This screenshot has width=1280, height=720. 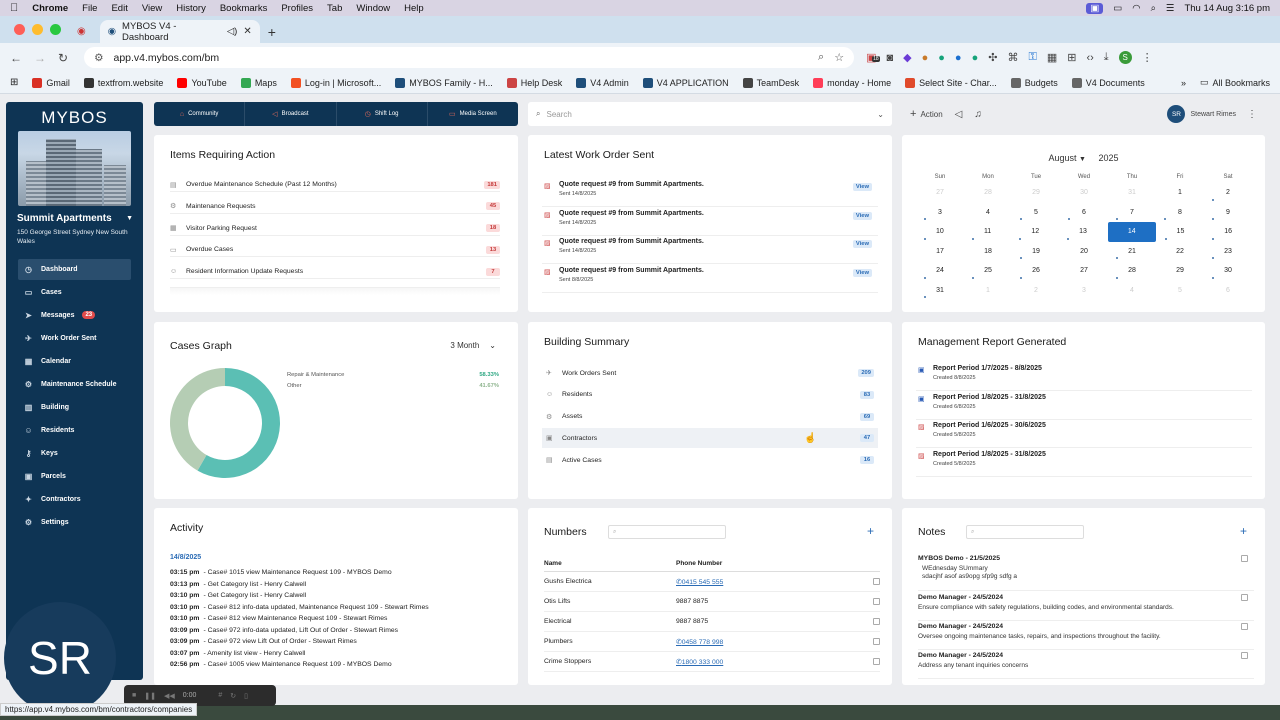 What do you see at coordinates (74, 430) in the screenshot?
I see `sidebar-item-residents: ☺ Residents` at bounding box center [74, 430].